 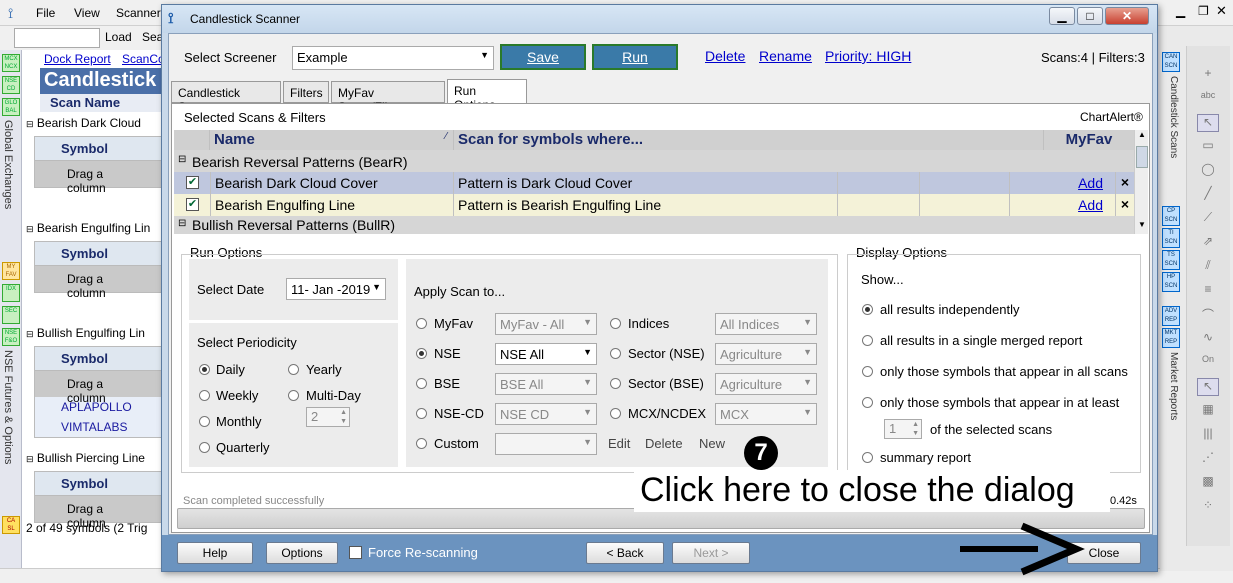 What do you see at coordinates (204, 447) in the screenshot?
I see `quarterly-radio` at bounding box center [204, 447].